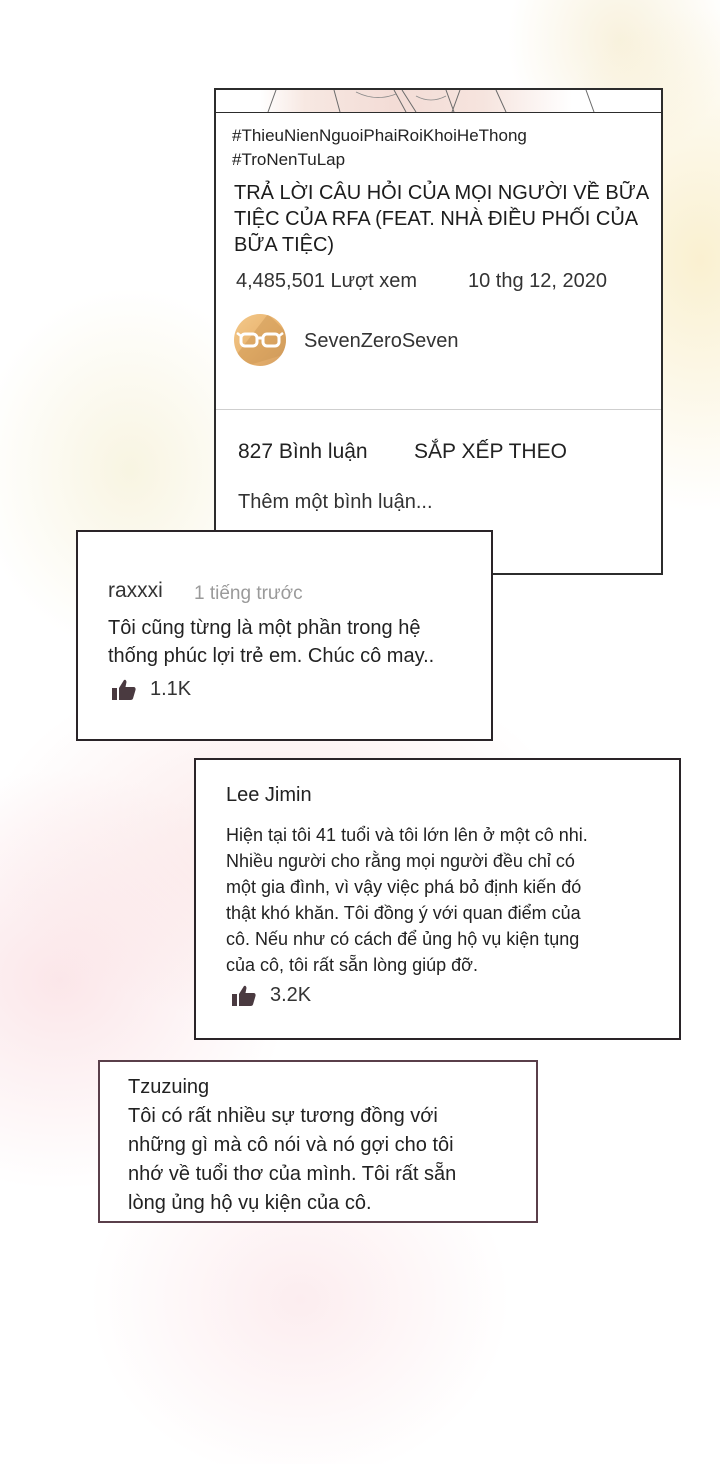 This screenshot has width=720, height=1464. I want to click on channel-avatar, so click(260, 340).